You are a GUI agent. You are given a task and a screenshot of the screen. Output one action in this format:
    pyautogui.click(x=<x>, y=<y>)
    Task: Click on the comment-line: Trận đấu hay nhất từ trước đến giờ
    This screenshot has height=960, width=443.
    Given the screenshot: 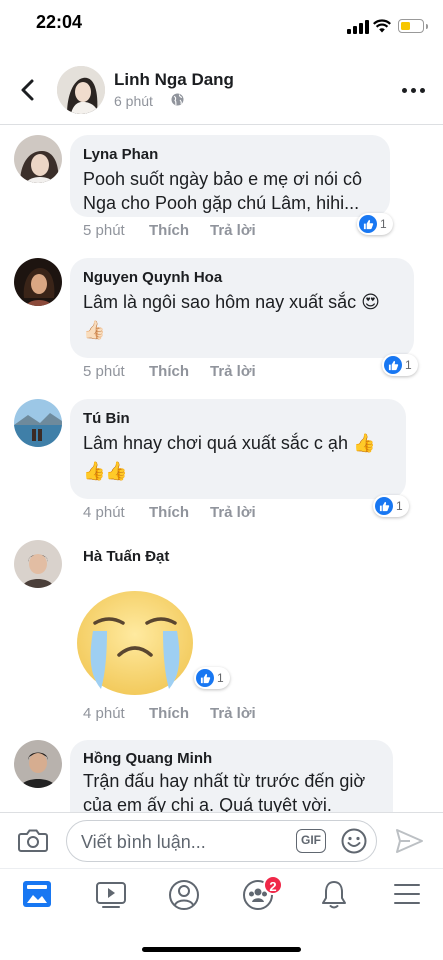 What is the action you would take?
    pyautogui.click(x=224, y=781)
    